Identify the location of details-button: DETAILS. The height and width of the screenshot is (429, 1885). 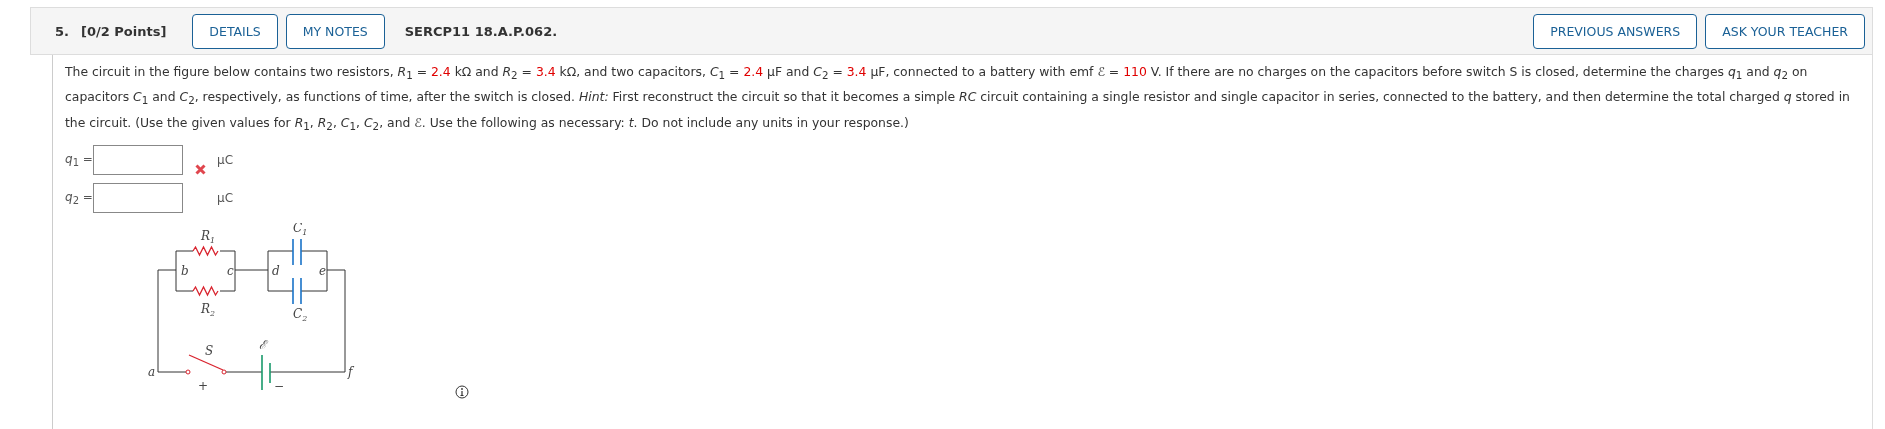
(235, 31).